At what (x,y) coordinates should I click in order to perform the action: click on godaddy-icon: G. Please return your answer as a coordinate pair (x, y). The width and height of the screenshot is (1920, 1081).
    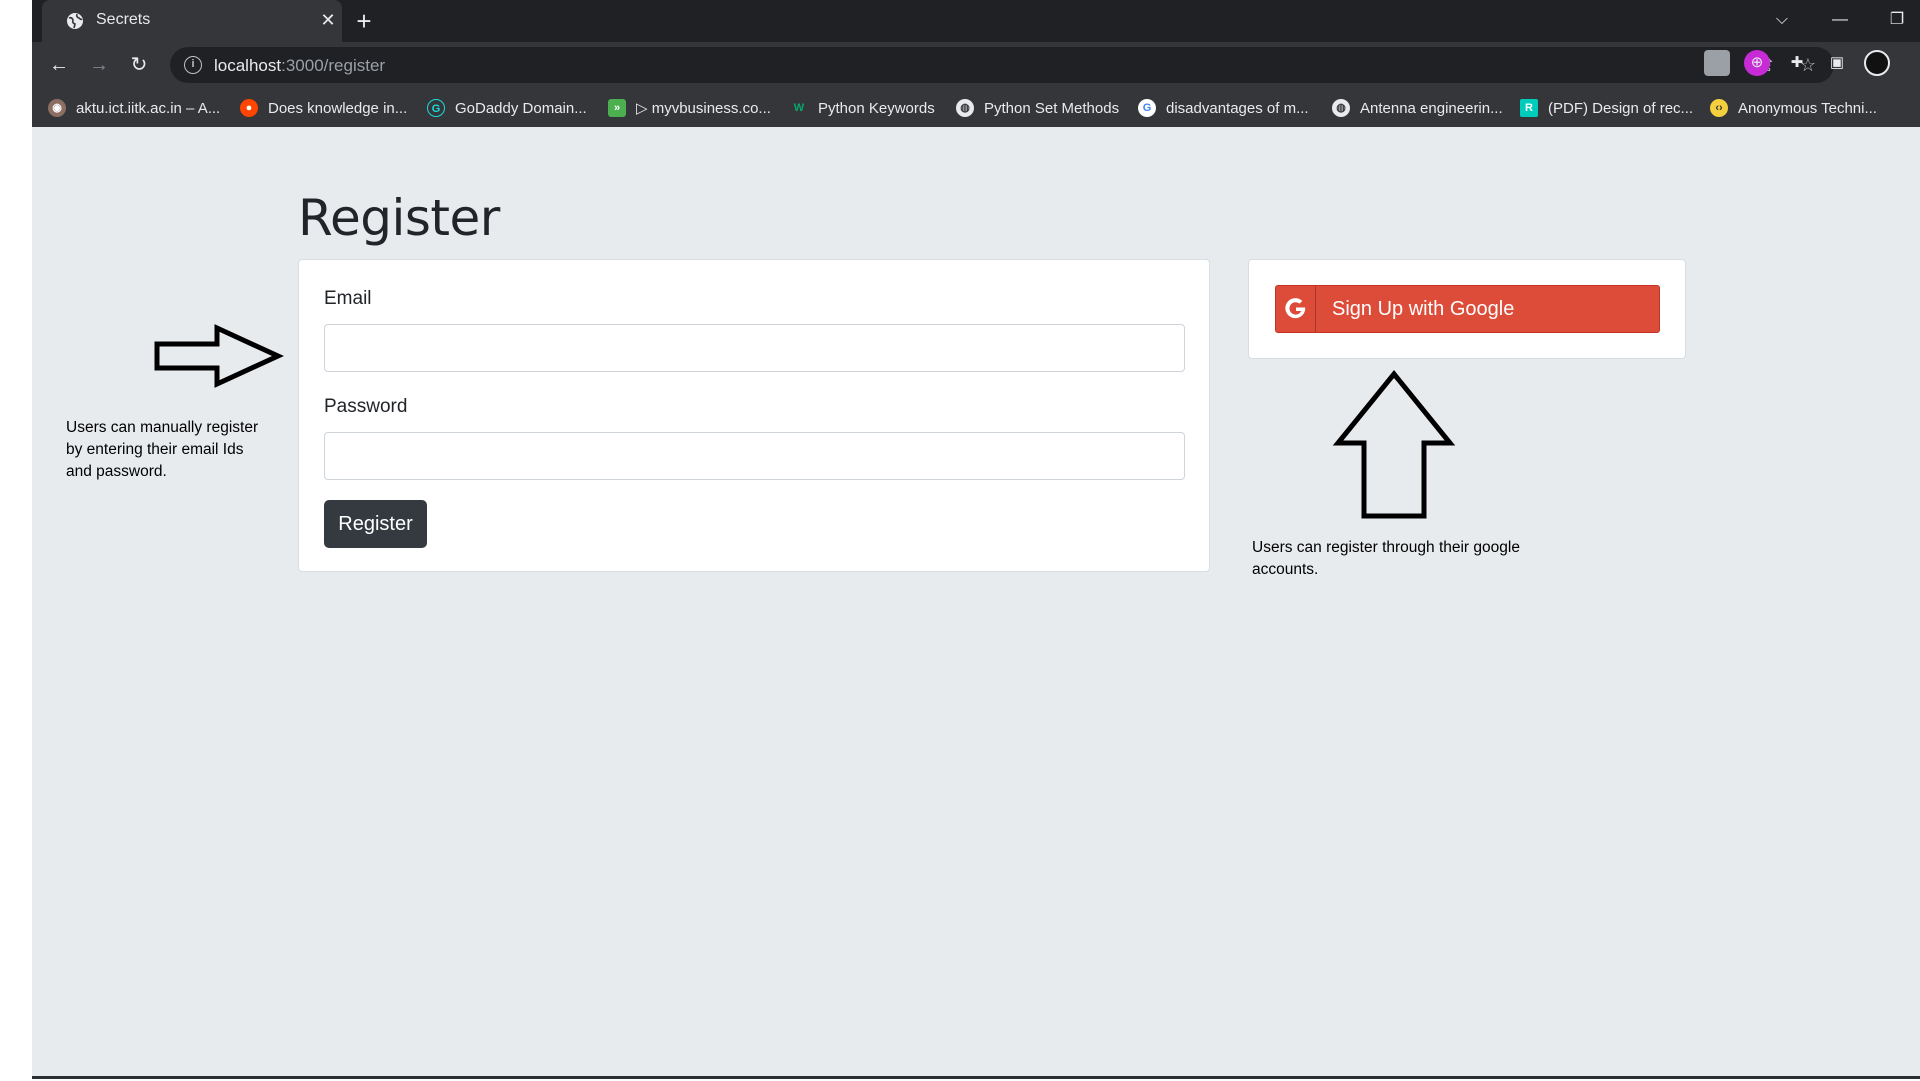
    Looking at the image, I should click on (436, 108).